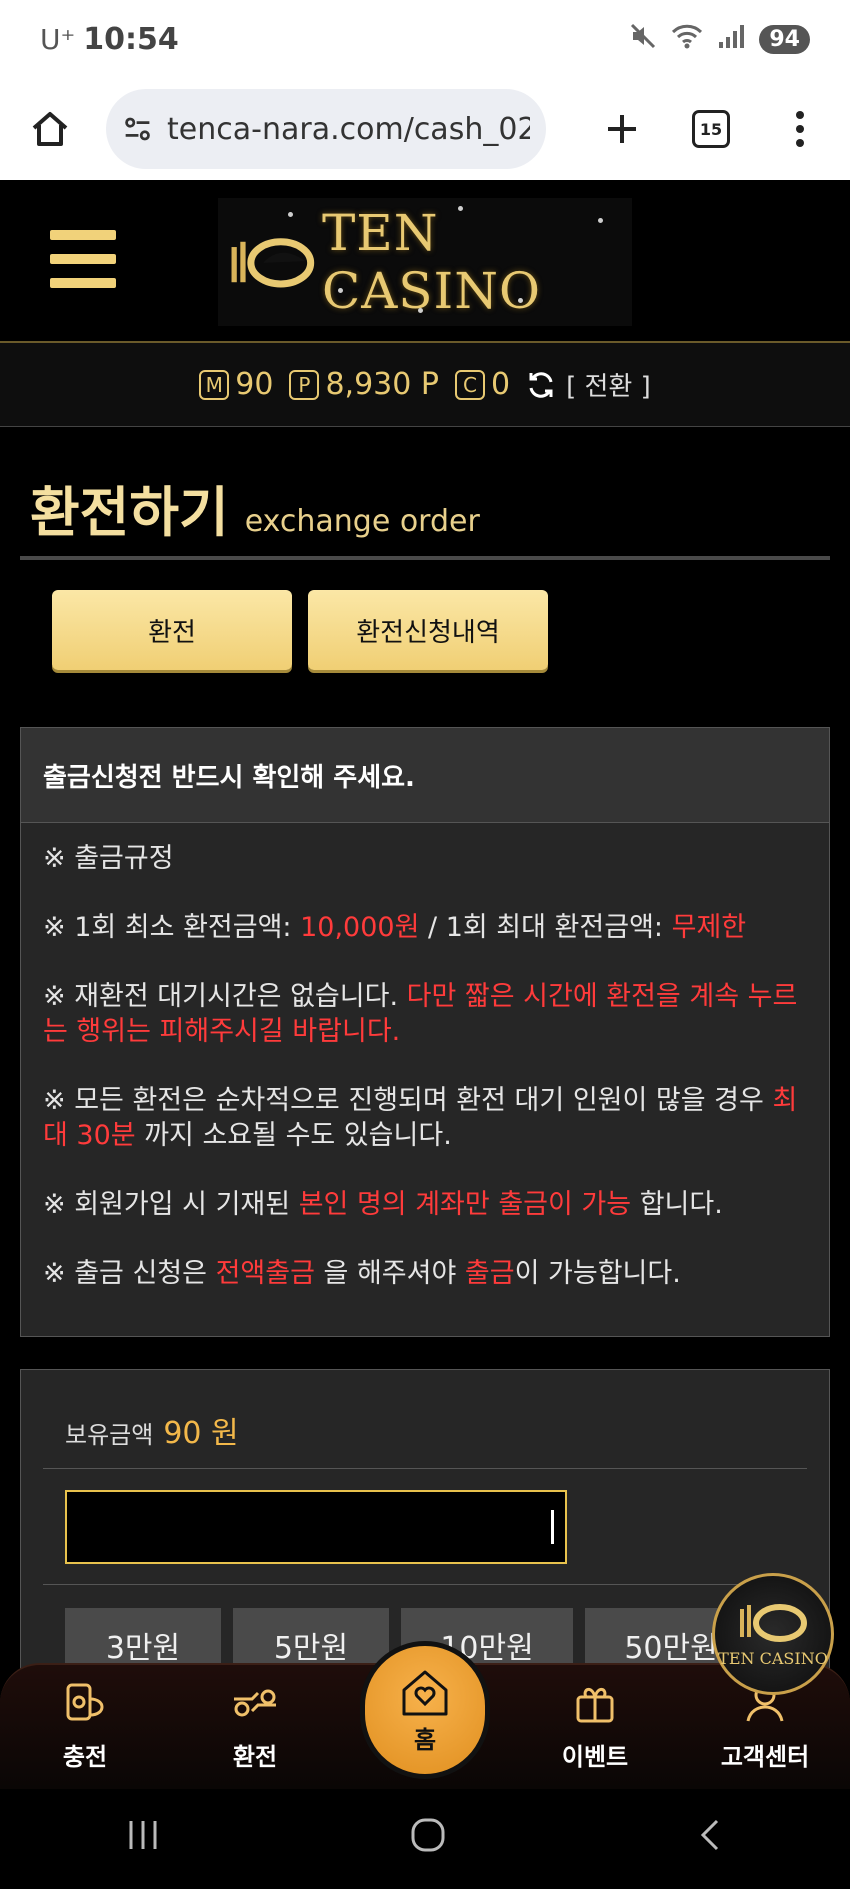 The image size is (850, 1889). What do you see at coordinates (362, 1273) in the screenshot?
I see `rule-line-5: ※ 출금 신청은 전액출금 을 해주셔야 출금이 가능합니다.` at bounding box center [362, 1273].